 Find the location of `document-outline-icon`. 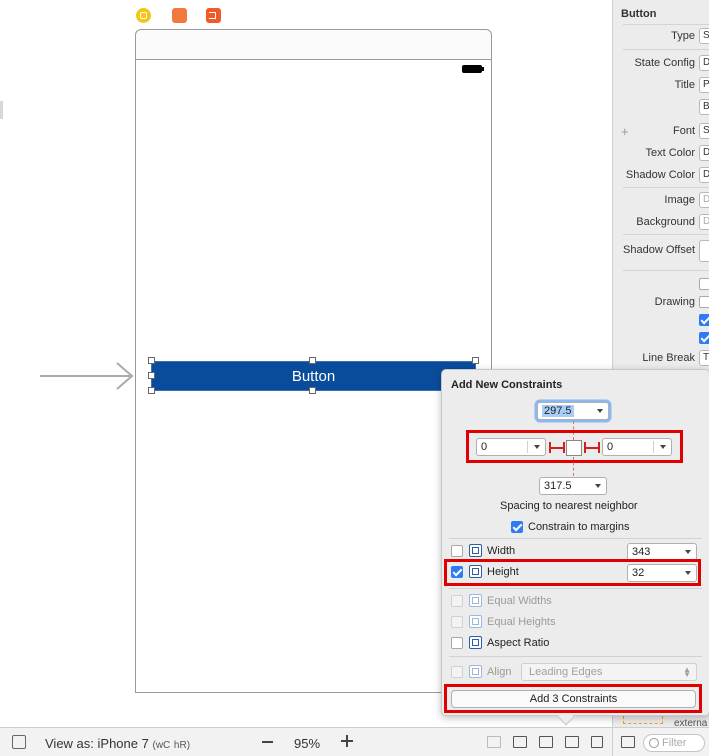

document-outline-icon is located at coordinates (19, 742).